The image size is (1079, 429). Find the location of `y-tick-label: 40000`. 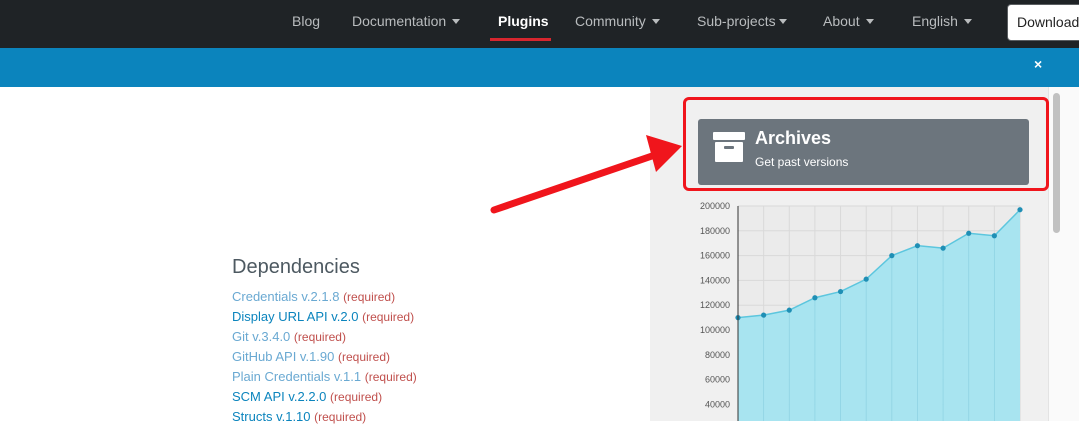

y-tick-label: 40000 is located at coordinates (717, 404).